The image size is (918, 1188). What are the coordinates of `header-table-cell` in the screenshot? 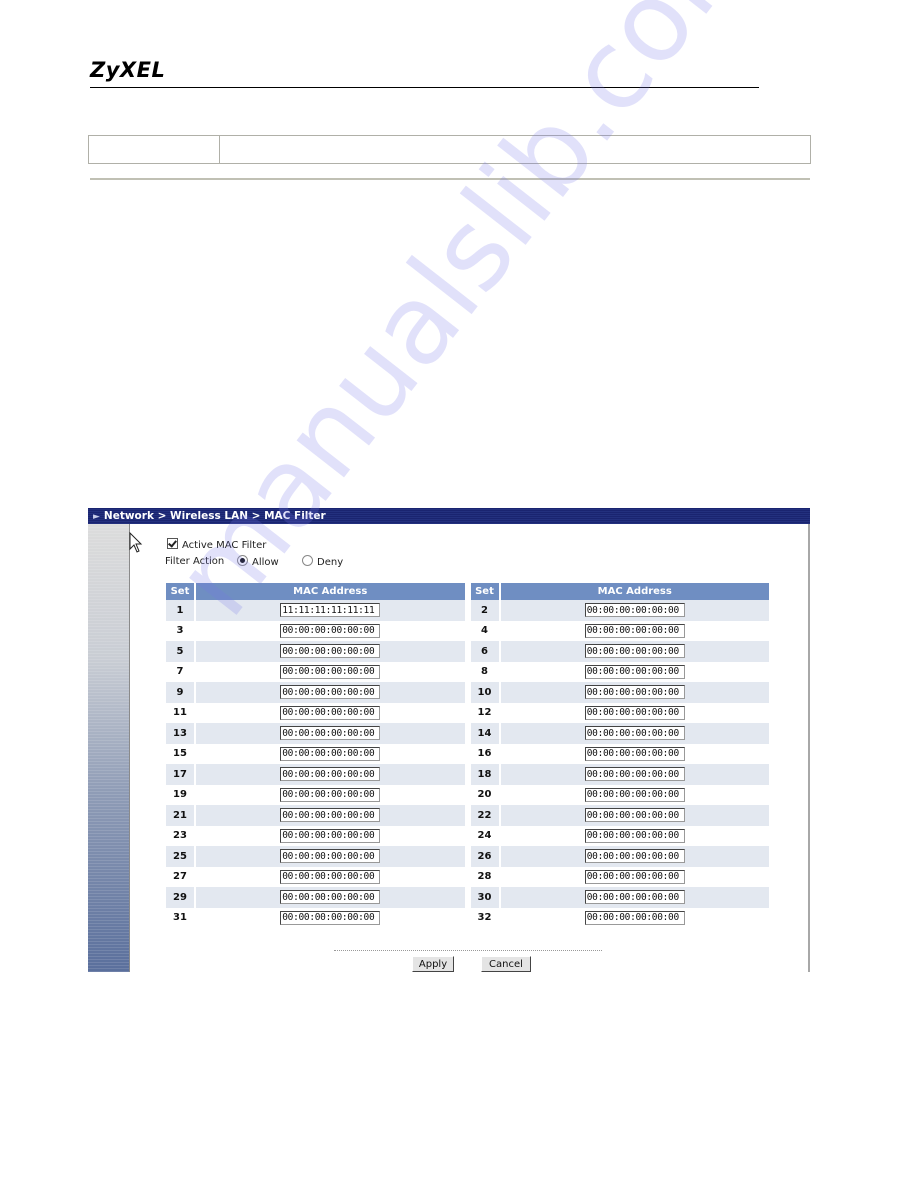 It's located at (154, 149).